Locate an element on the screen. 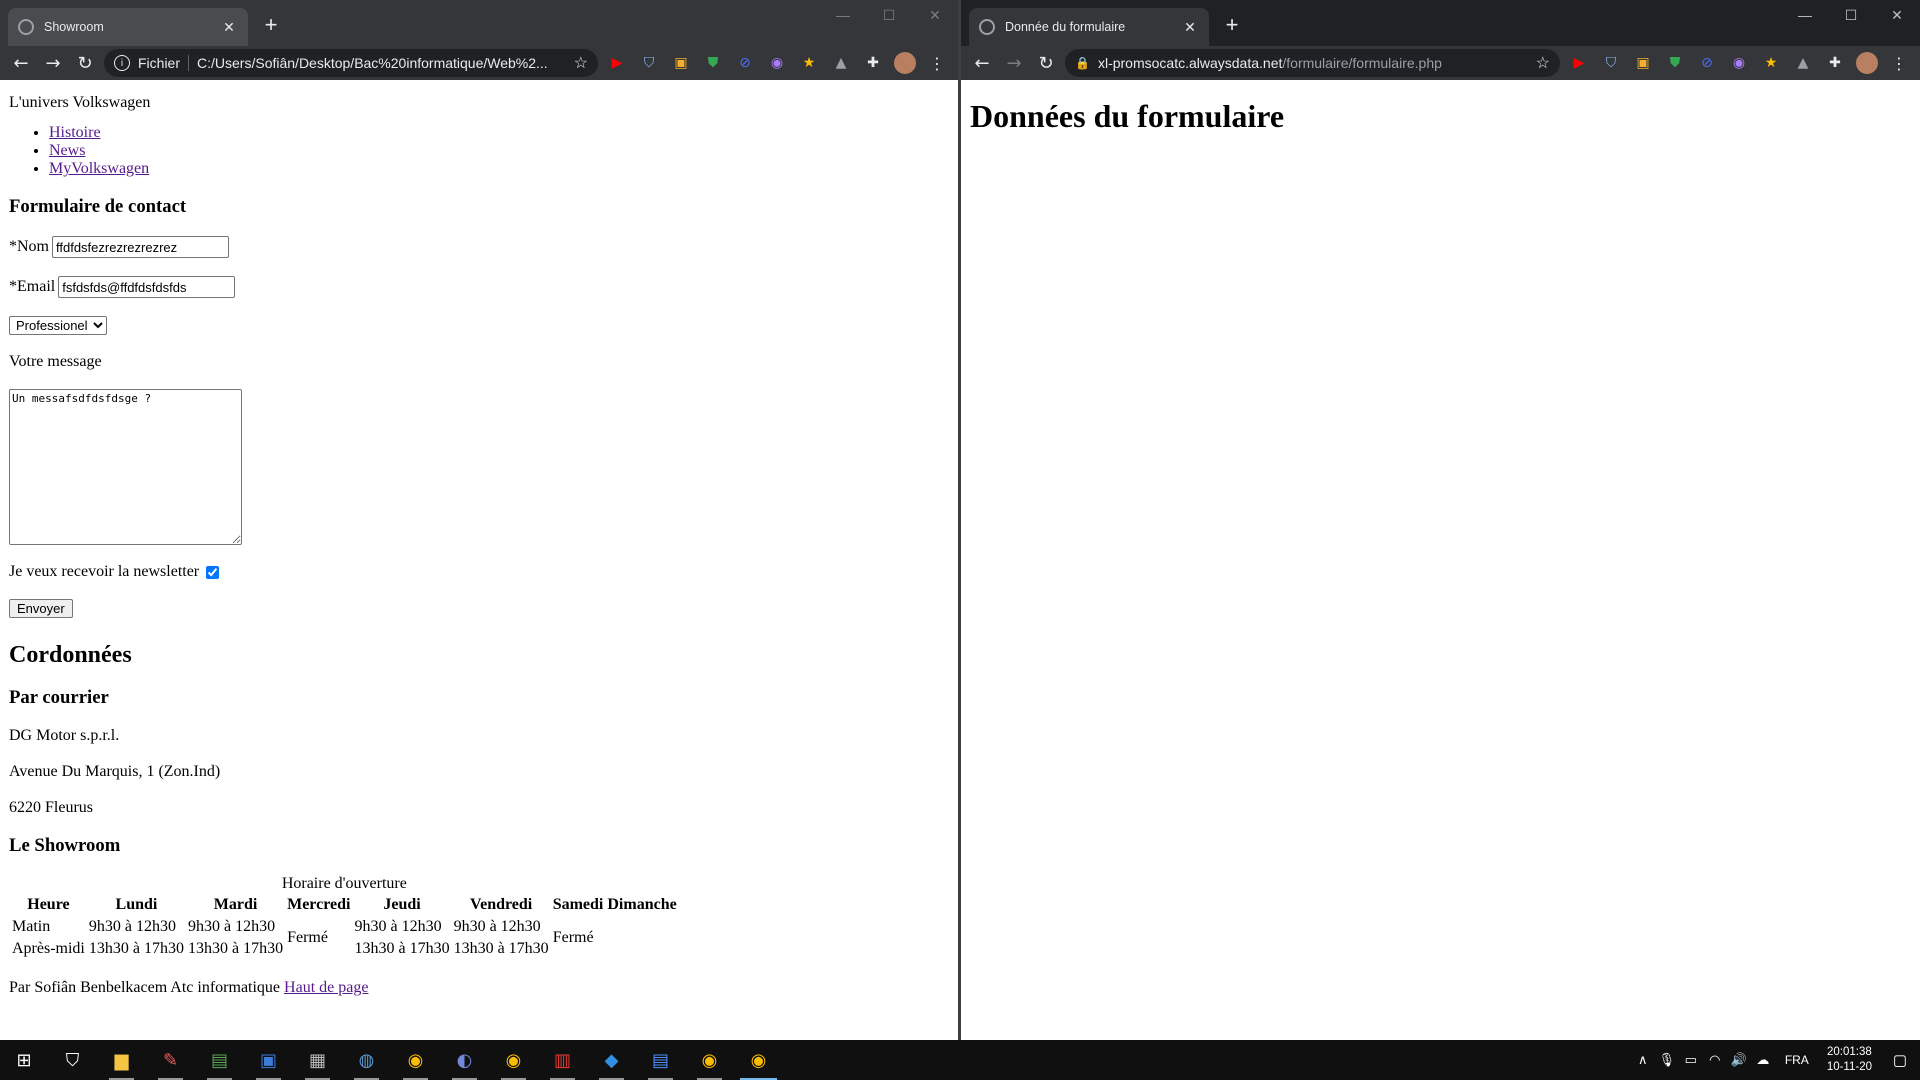  footer-text: Par Sofiân Benbelkacem Atc informatique is located at coordinates (145, 987).